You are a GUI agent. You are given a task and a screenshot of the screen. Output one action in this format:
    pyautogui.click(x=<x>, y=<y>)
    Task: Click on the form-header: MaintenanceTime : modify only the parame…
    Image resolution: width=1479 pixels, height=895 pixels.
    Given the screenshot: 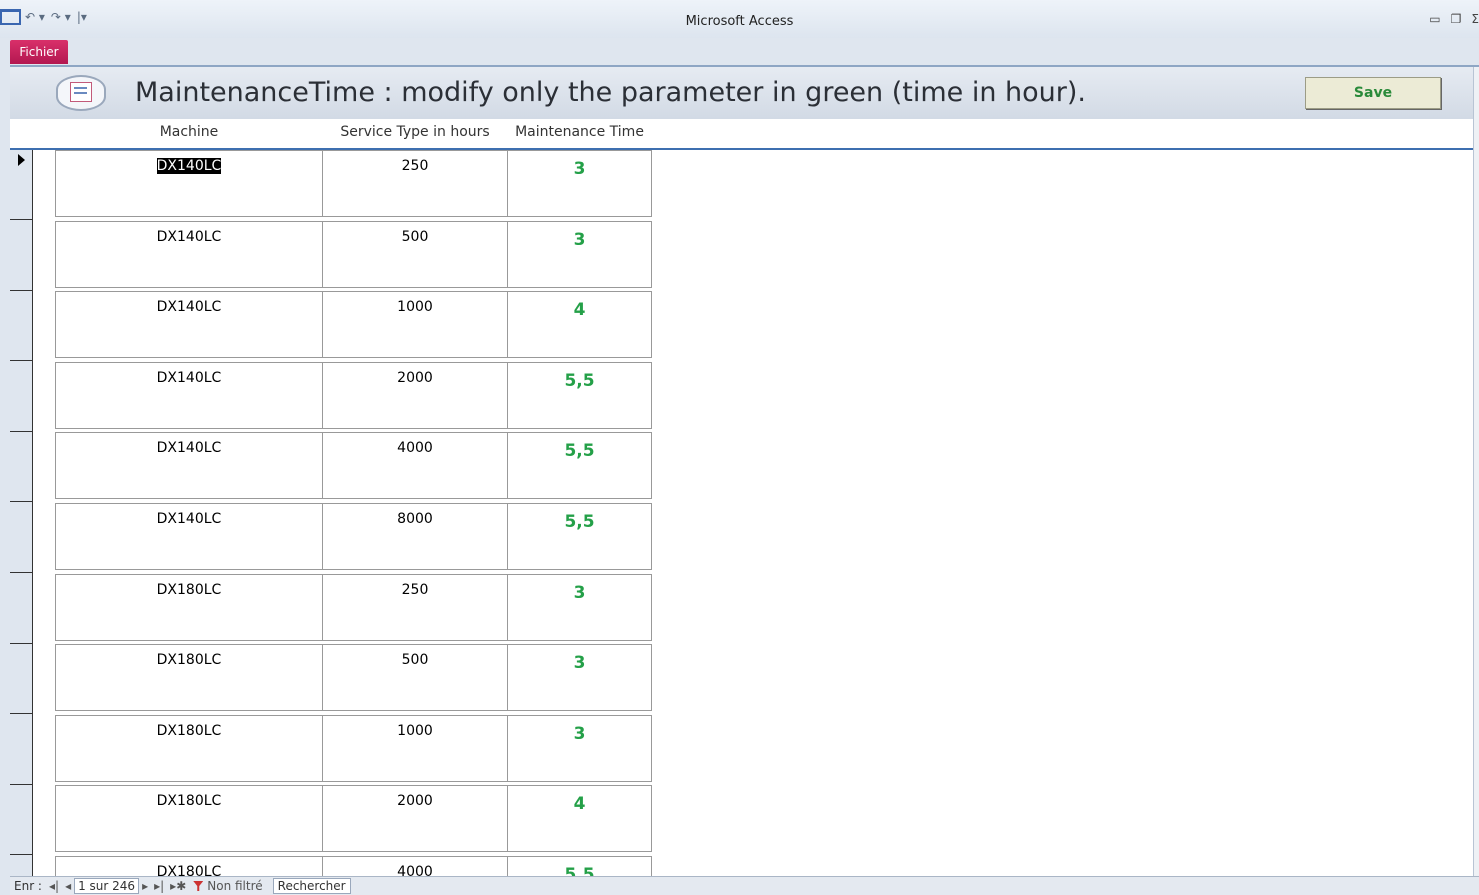 What is the action you would take?
    pyautogui.click(x=741, y=93)
    